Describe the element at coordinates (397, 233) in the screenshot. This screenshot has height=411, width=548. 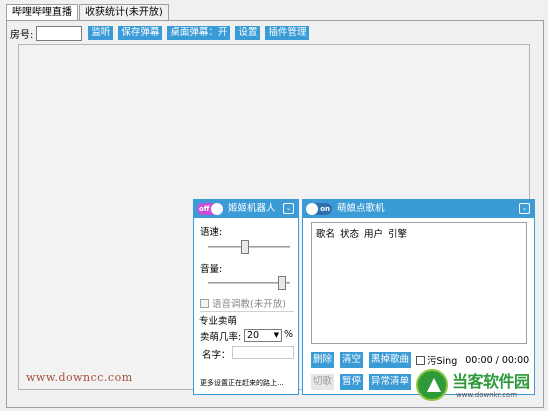
I see `column-engine: 引擎` at that location.